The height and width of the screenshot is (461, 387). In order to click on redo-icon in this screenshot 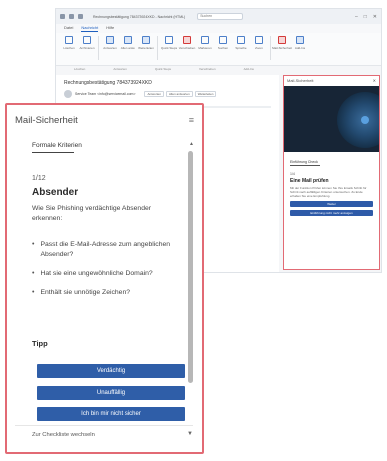, I will do `click(80, 16)`.